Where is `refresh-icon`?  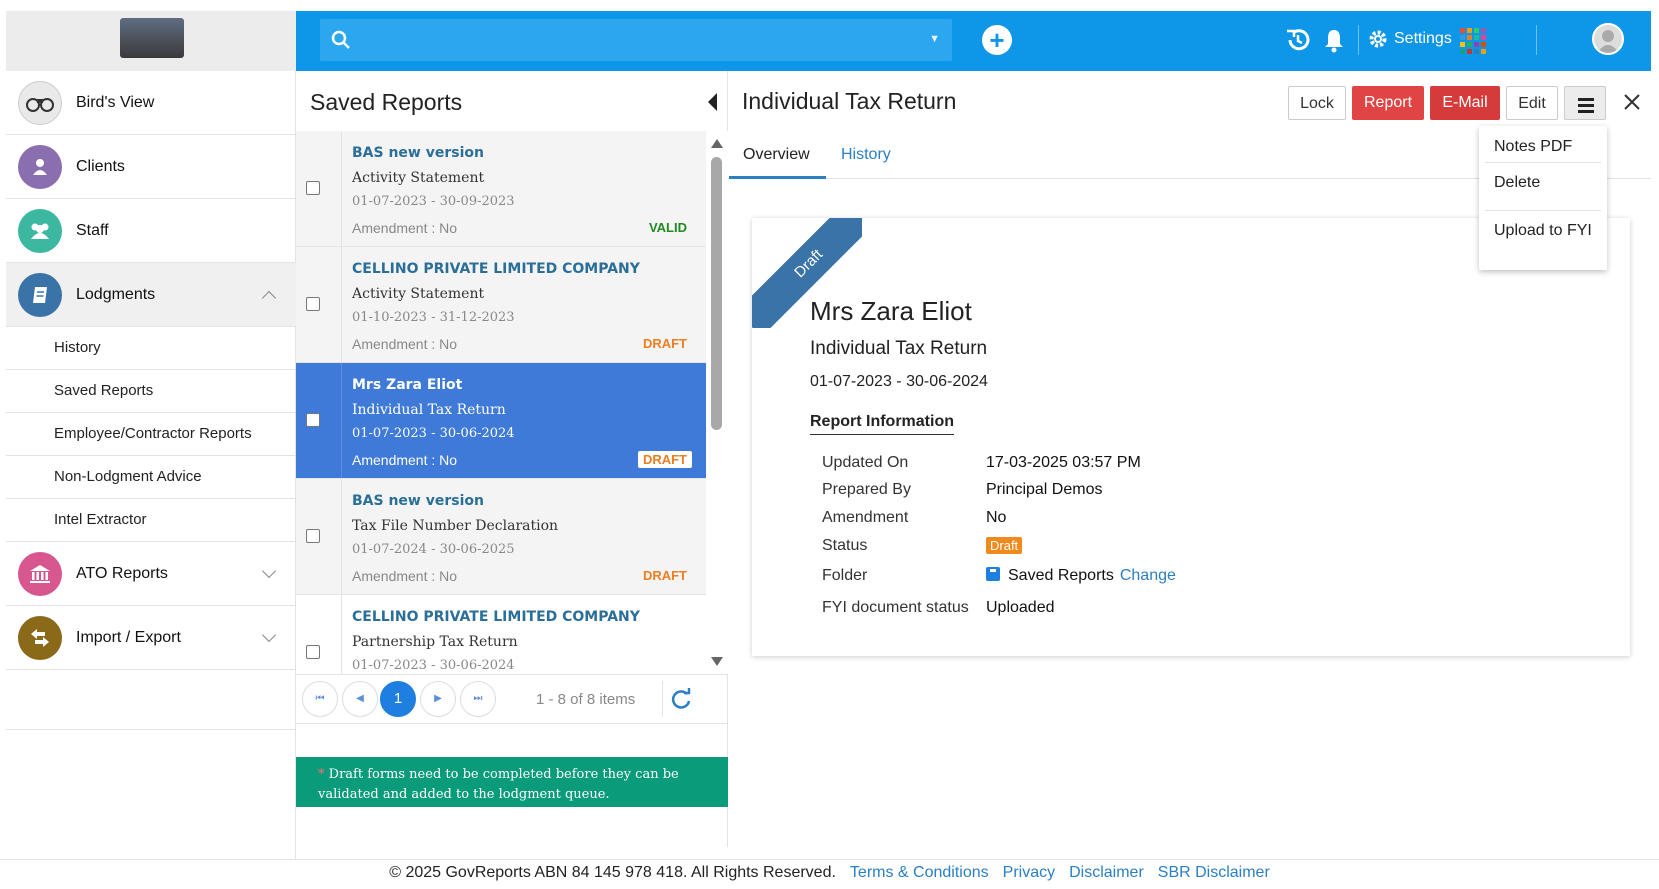
refresh-icon is located at coordinates (681, 698).